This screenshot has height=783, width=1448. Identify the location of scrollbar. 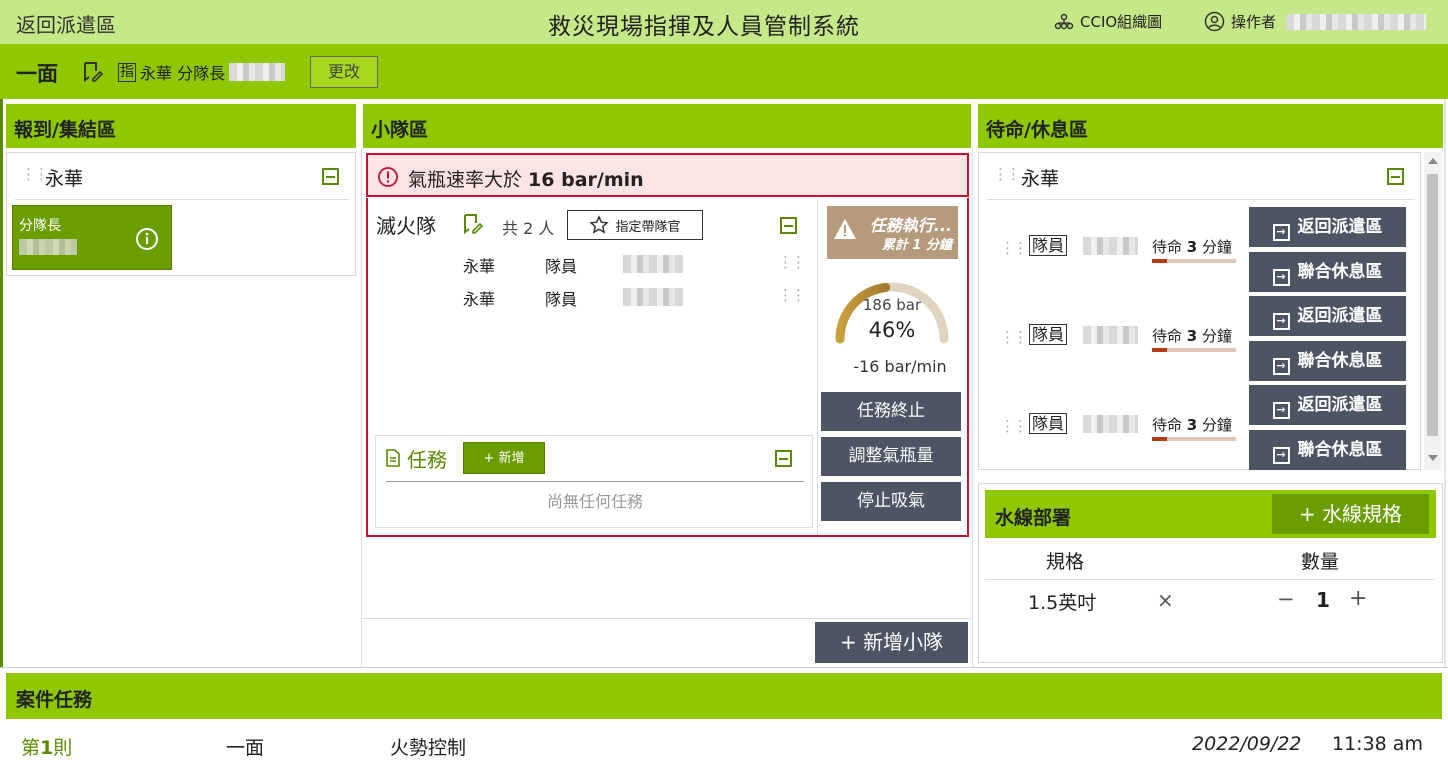
(1432, 311).